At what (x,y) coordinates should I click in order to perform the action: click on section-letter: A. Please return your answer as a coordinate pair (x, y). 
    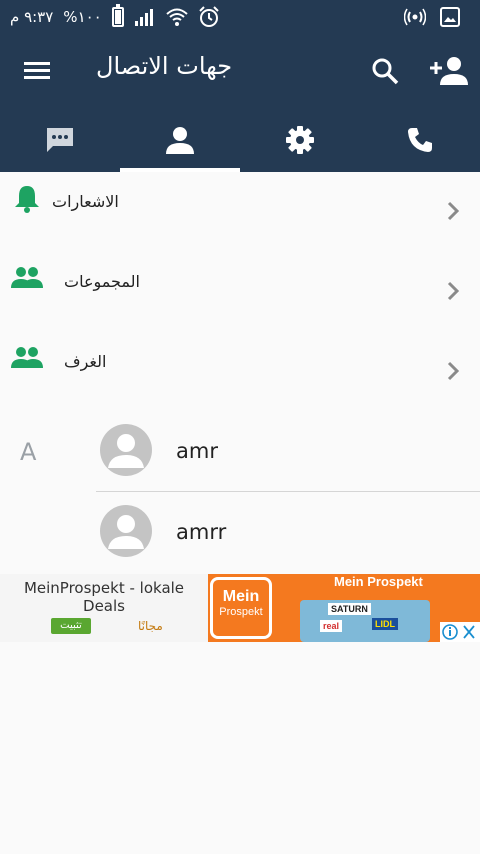
    Looking at the image, I should click on (28, 452).